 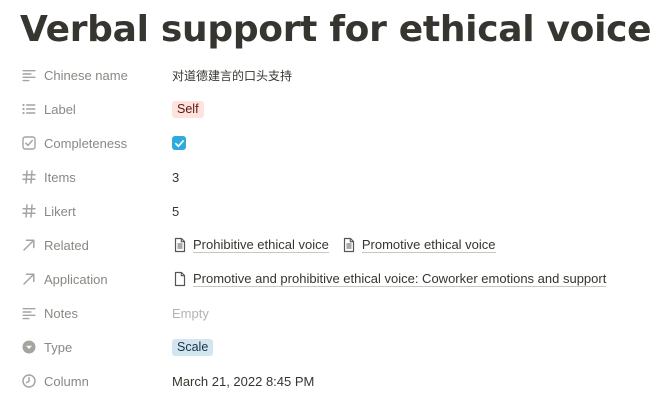 I want to click on list-icon, so click(x=29, y=109).